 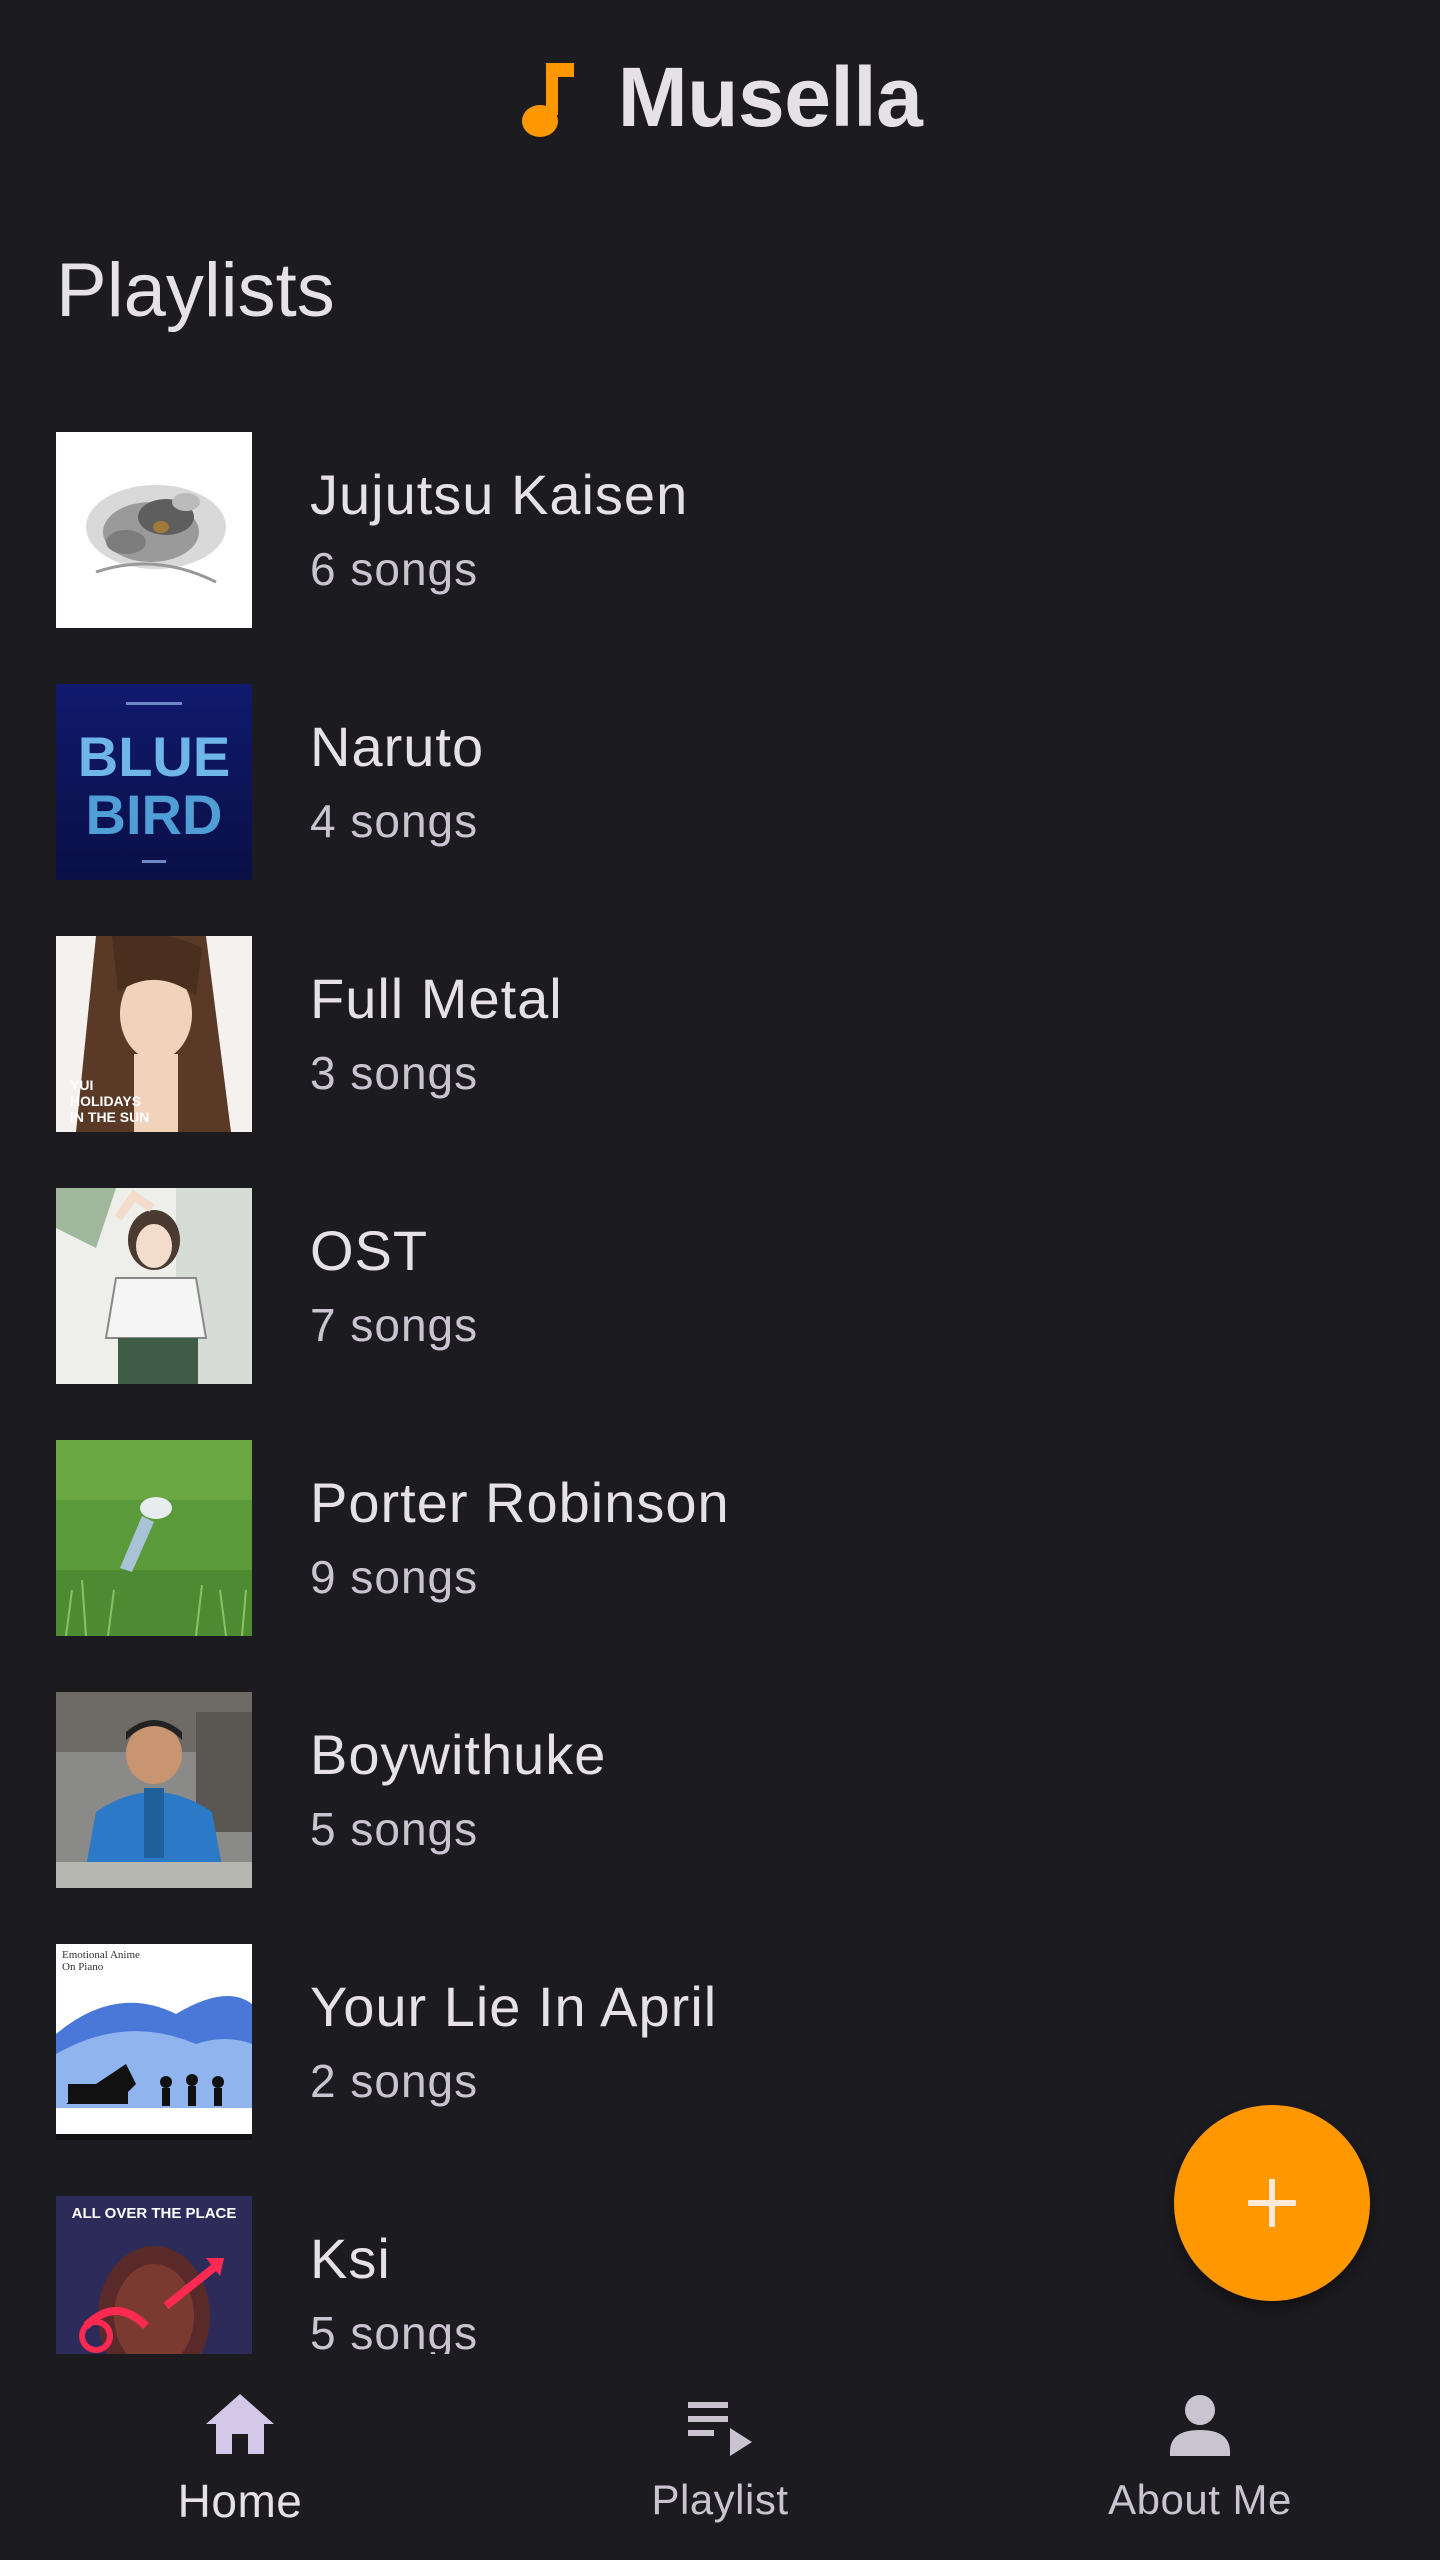 What do you see at coordinates (101, 1955) in the screenshot?
I see `cover-text: Emotional Anime` at bounding box center [101, 1955].